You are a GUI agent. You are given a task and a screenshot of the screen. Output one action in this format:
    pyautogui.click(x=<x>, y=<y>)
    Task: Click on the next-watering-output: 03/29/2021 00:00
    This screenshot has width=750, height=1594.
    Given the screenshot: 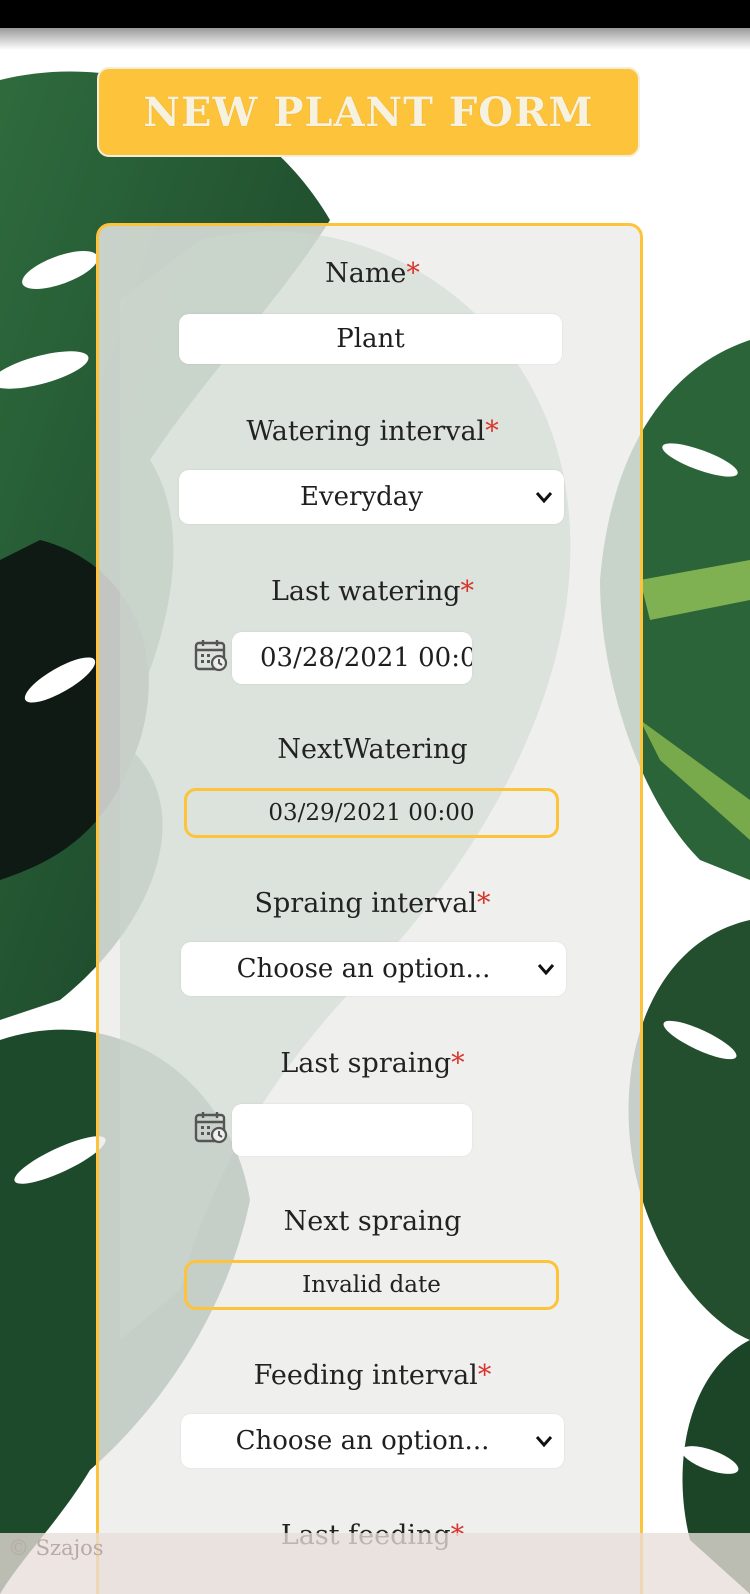 What is the action you would take?
    pyautogui.click(x=371, y=813)
    